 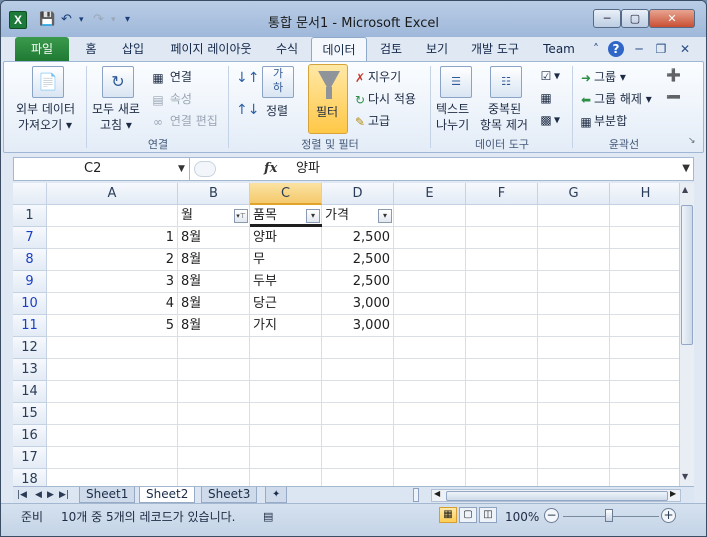 What do you see at coordinates (211, 49) in the screenshot?
I see `tab-page-layout: 페이지 레이아웃` at bounding box center [211, 49].